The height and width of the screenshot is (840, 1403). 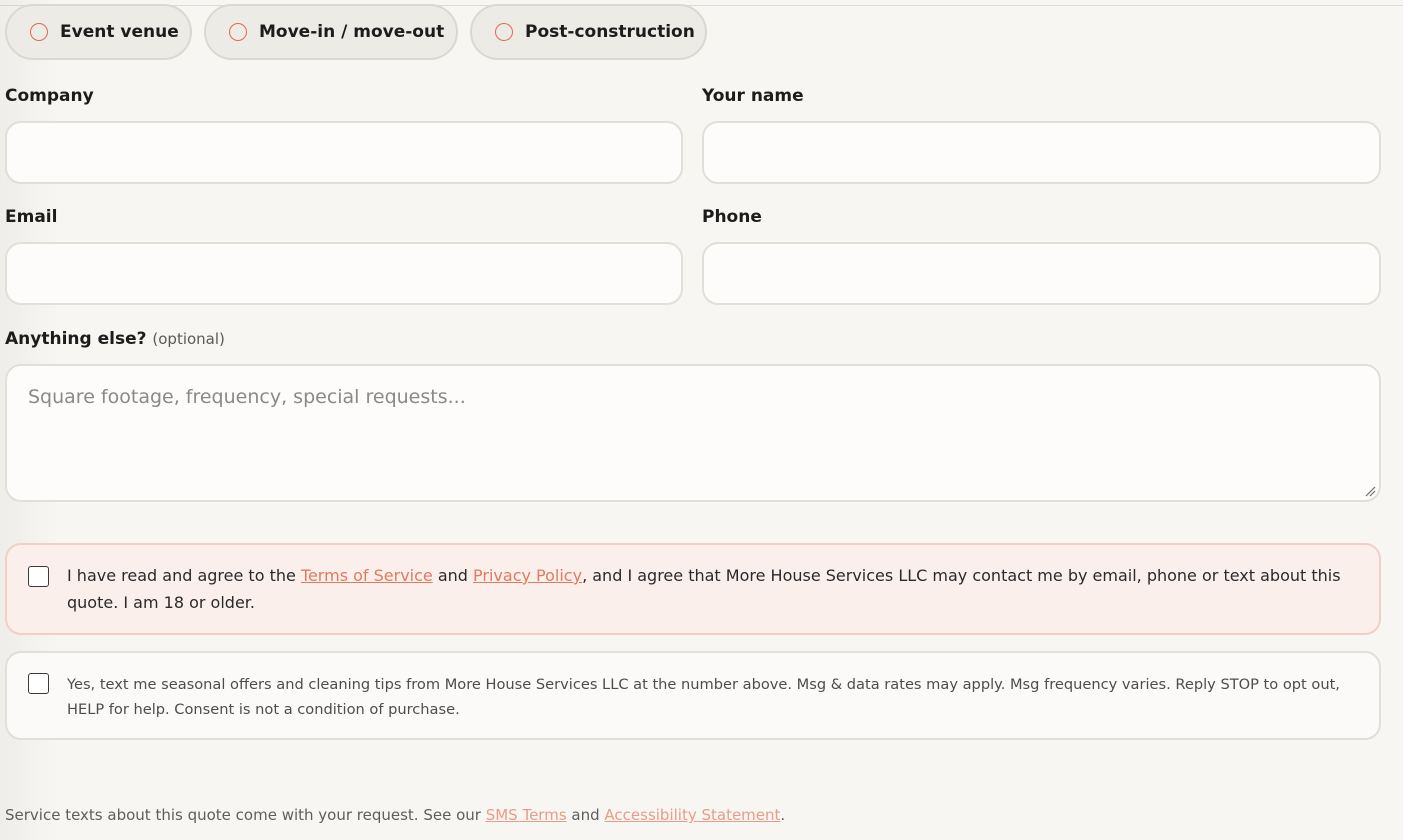 I want to click on accessibility-statement-link: Accessibility Statement, so click(x=692, y=815).